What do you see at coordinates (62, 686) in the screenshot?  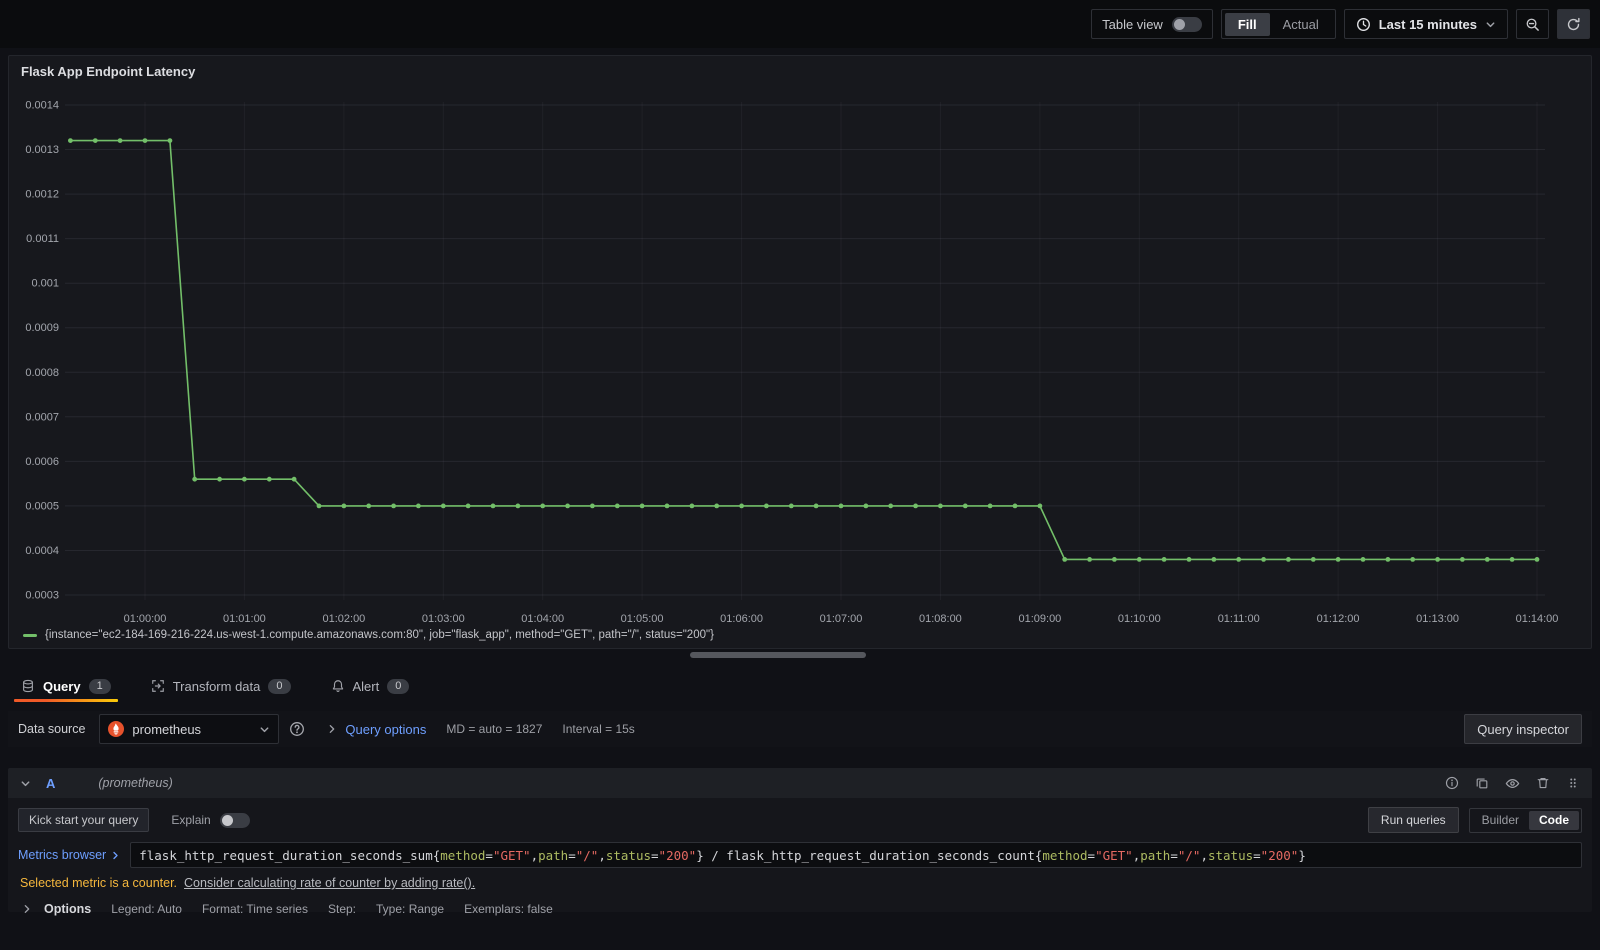 I see `tab-query-label: Query` at bounding box center [62, 686].